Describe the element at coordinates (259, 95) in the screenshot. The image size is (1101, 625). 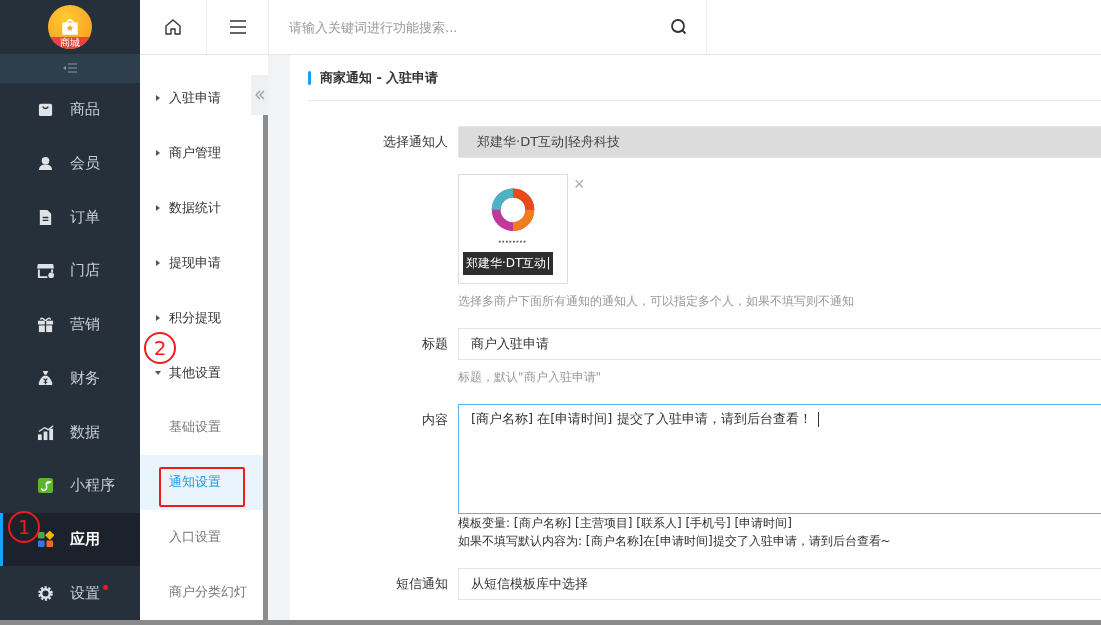
I see `double-chevron-icon` at that location.